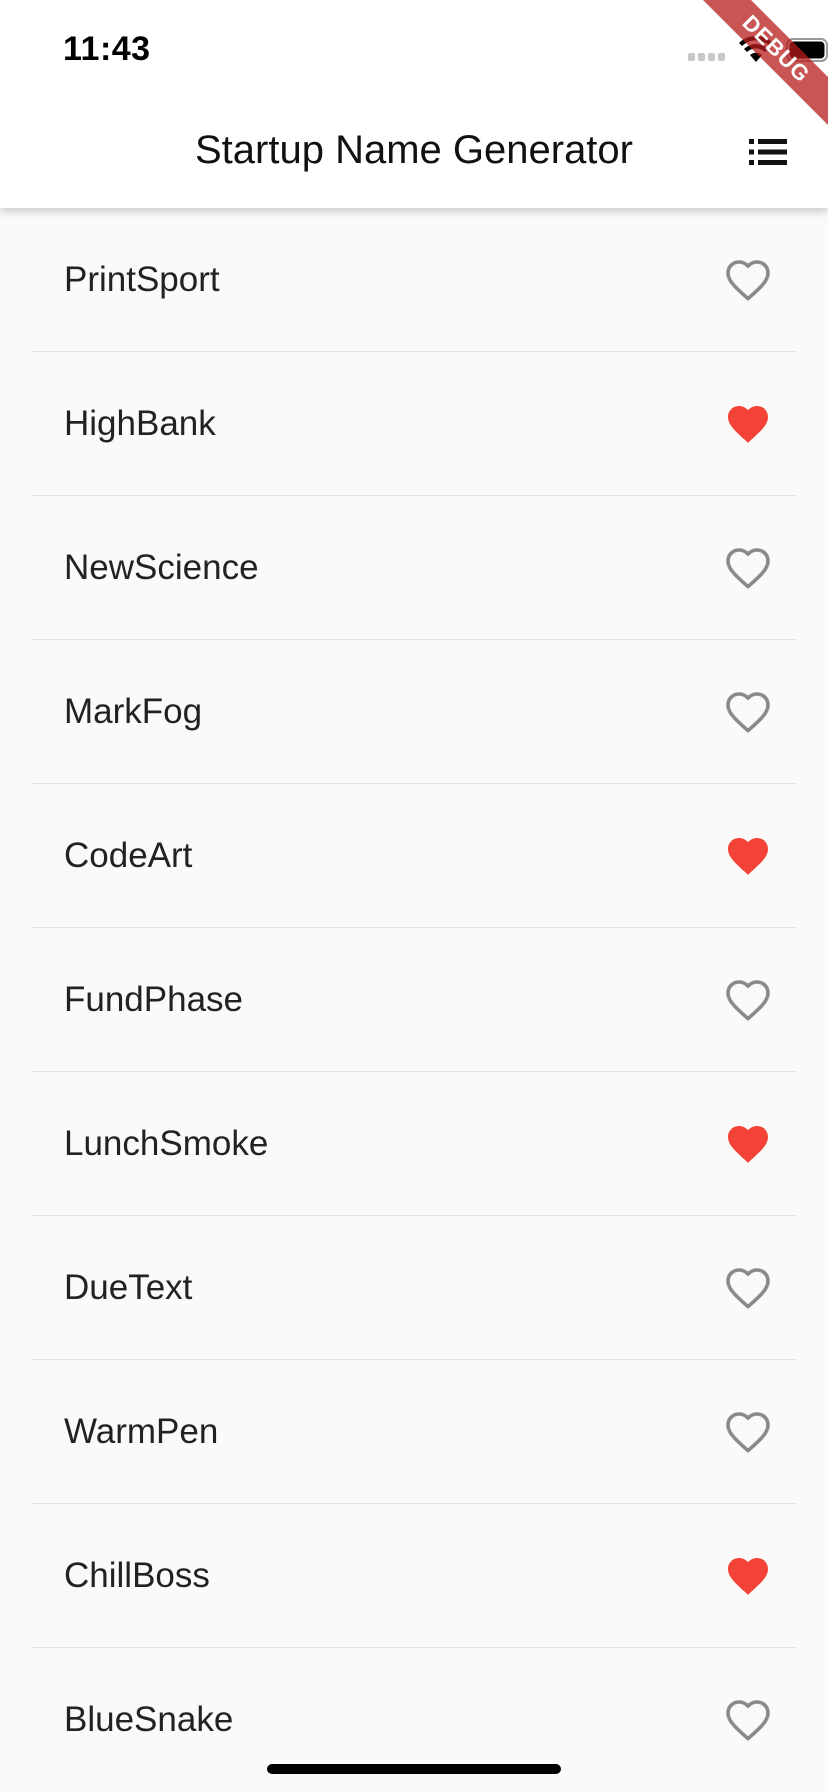  Describe the element at coordinates (414, 1432) in the screenshot. I see `list-item: WarmPen` at that location.